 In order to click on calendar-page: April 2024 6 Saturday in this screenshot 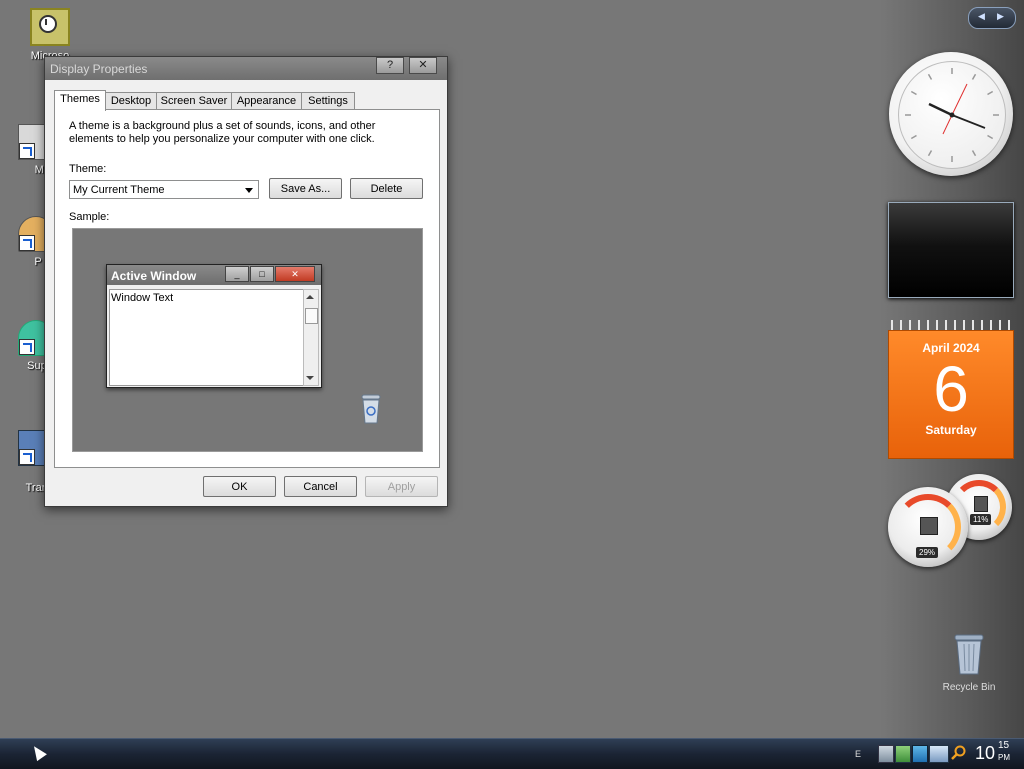, I will do `click(951, 394)`.